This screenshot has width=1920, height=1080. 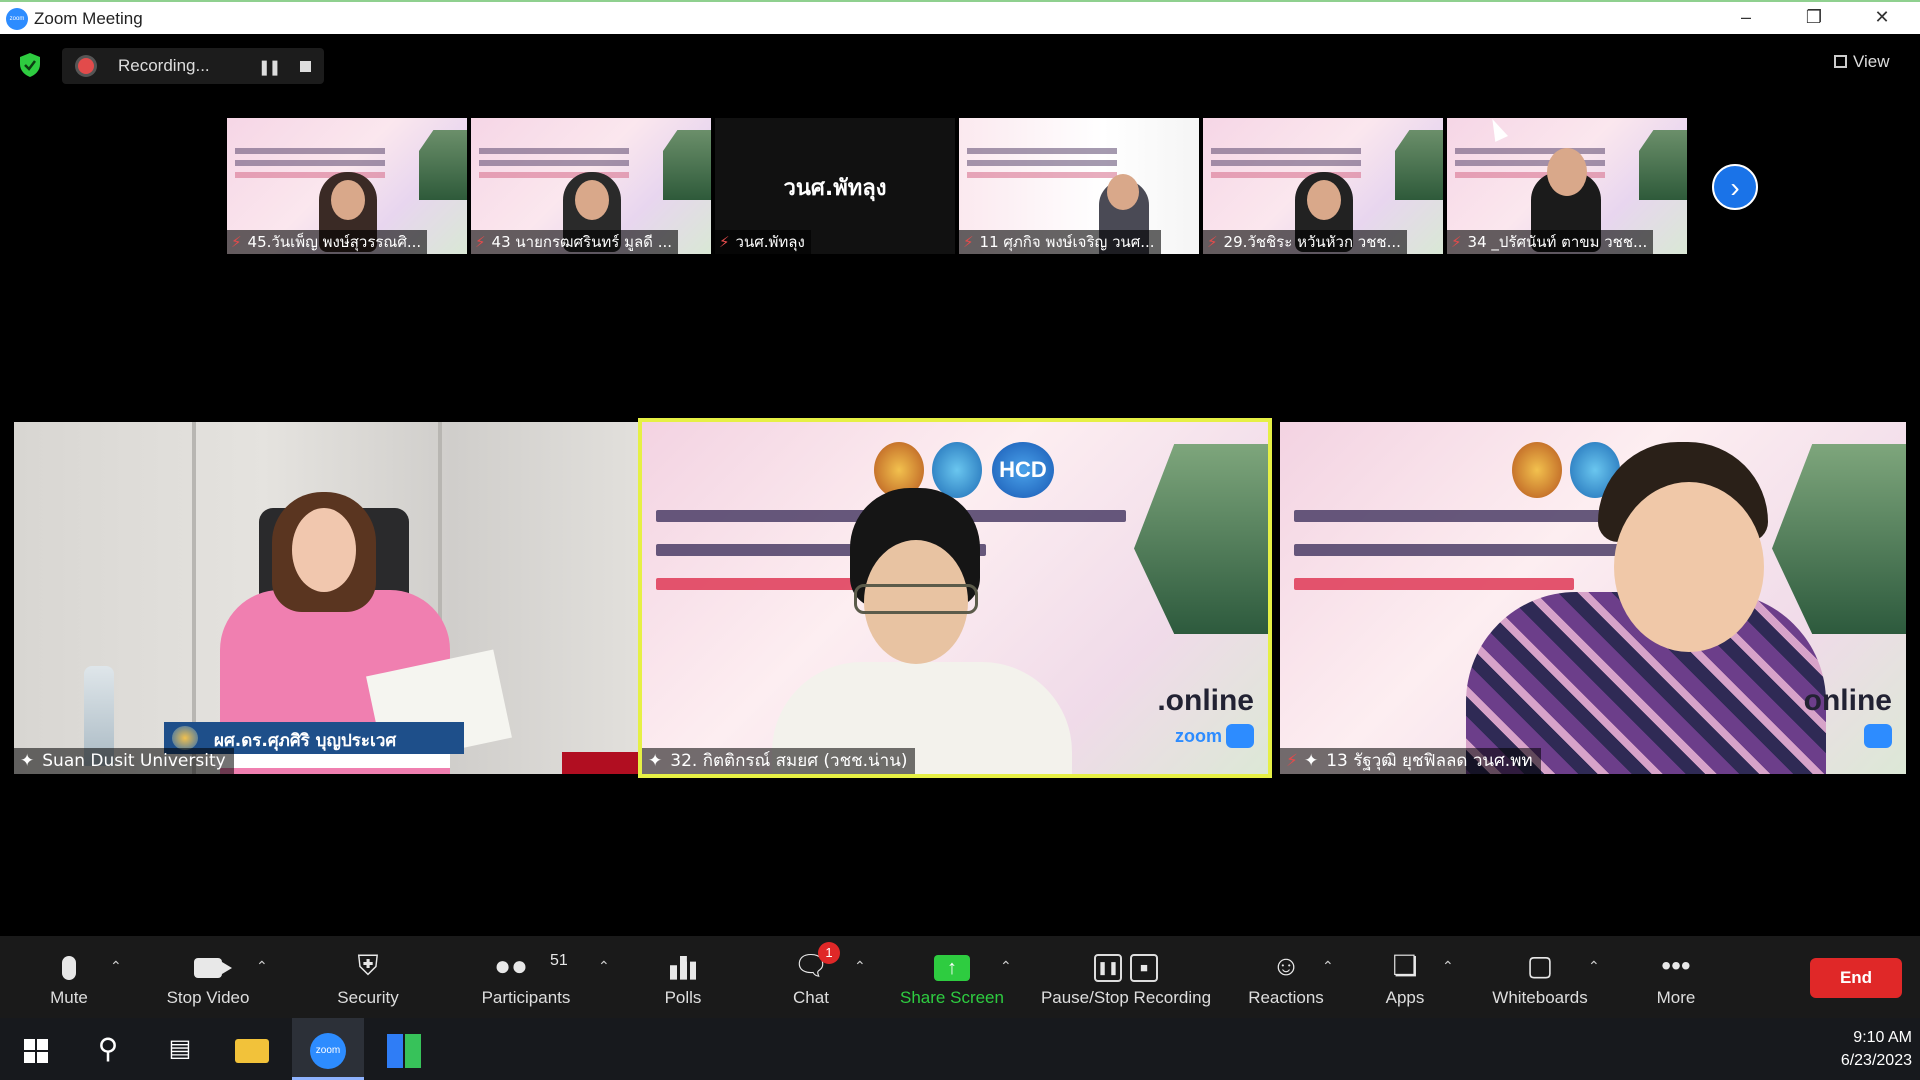 What do you see at coordinates (1862, 62) in the screenshot?
I see `view-button: View` at bounding box center [1862, 62].